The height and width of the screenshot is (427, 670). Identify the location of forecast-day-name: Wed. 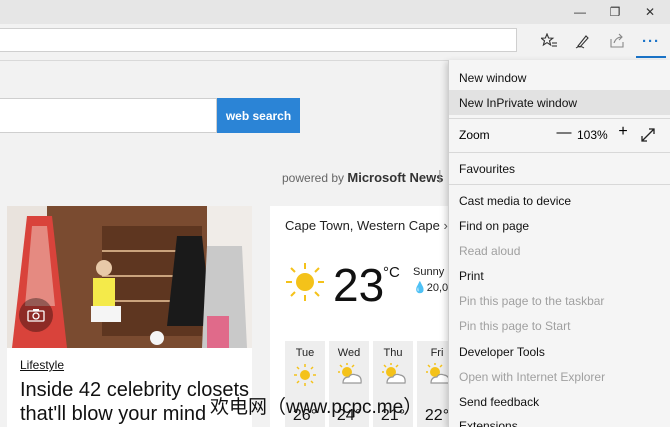
(349, 353).